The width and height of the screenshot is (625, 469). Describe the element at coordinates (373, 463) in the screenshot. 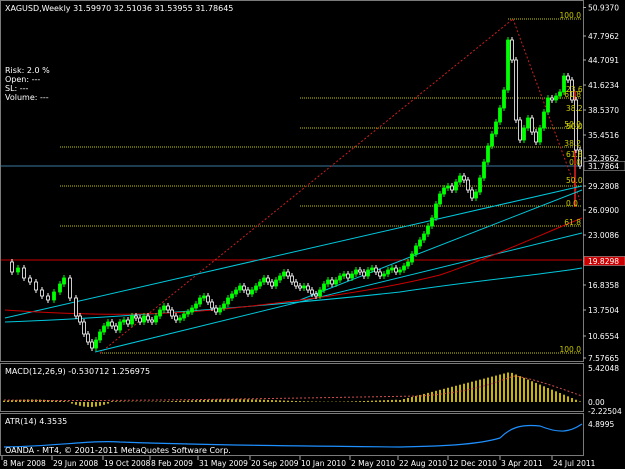

I see `date-axis-label: 2 May 2010` at that location.